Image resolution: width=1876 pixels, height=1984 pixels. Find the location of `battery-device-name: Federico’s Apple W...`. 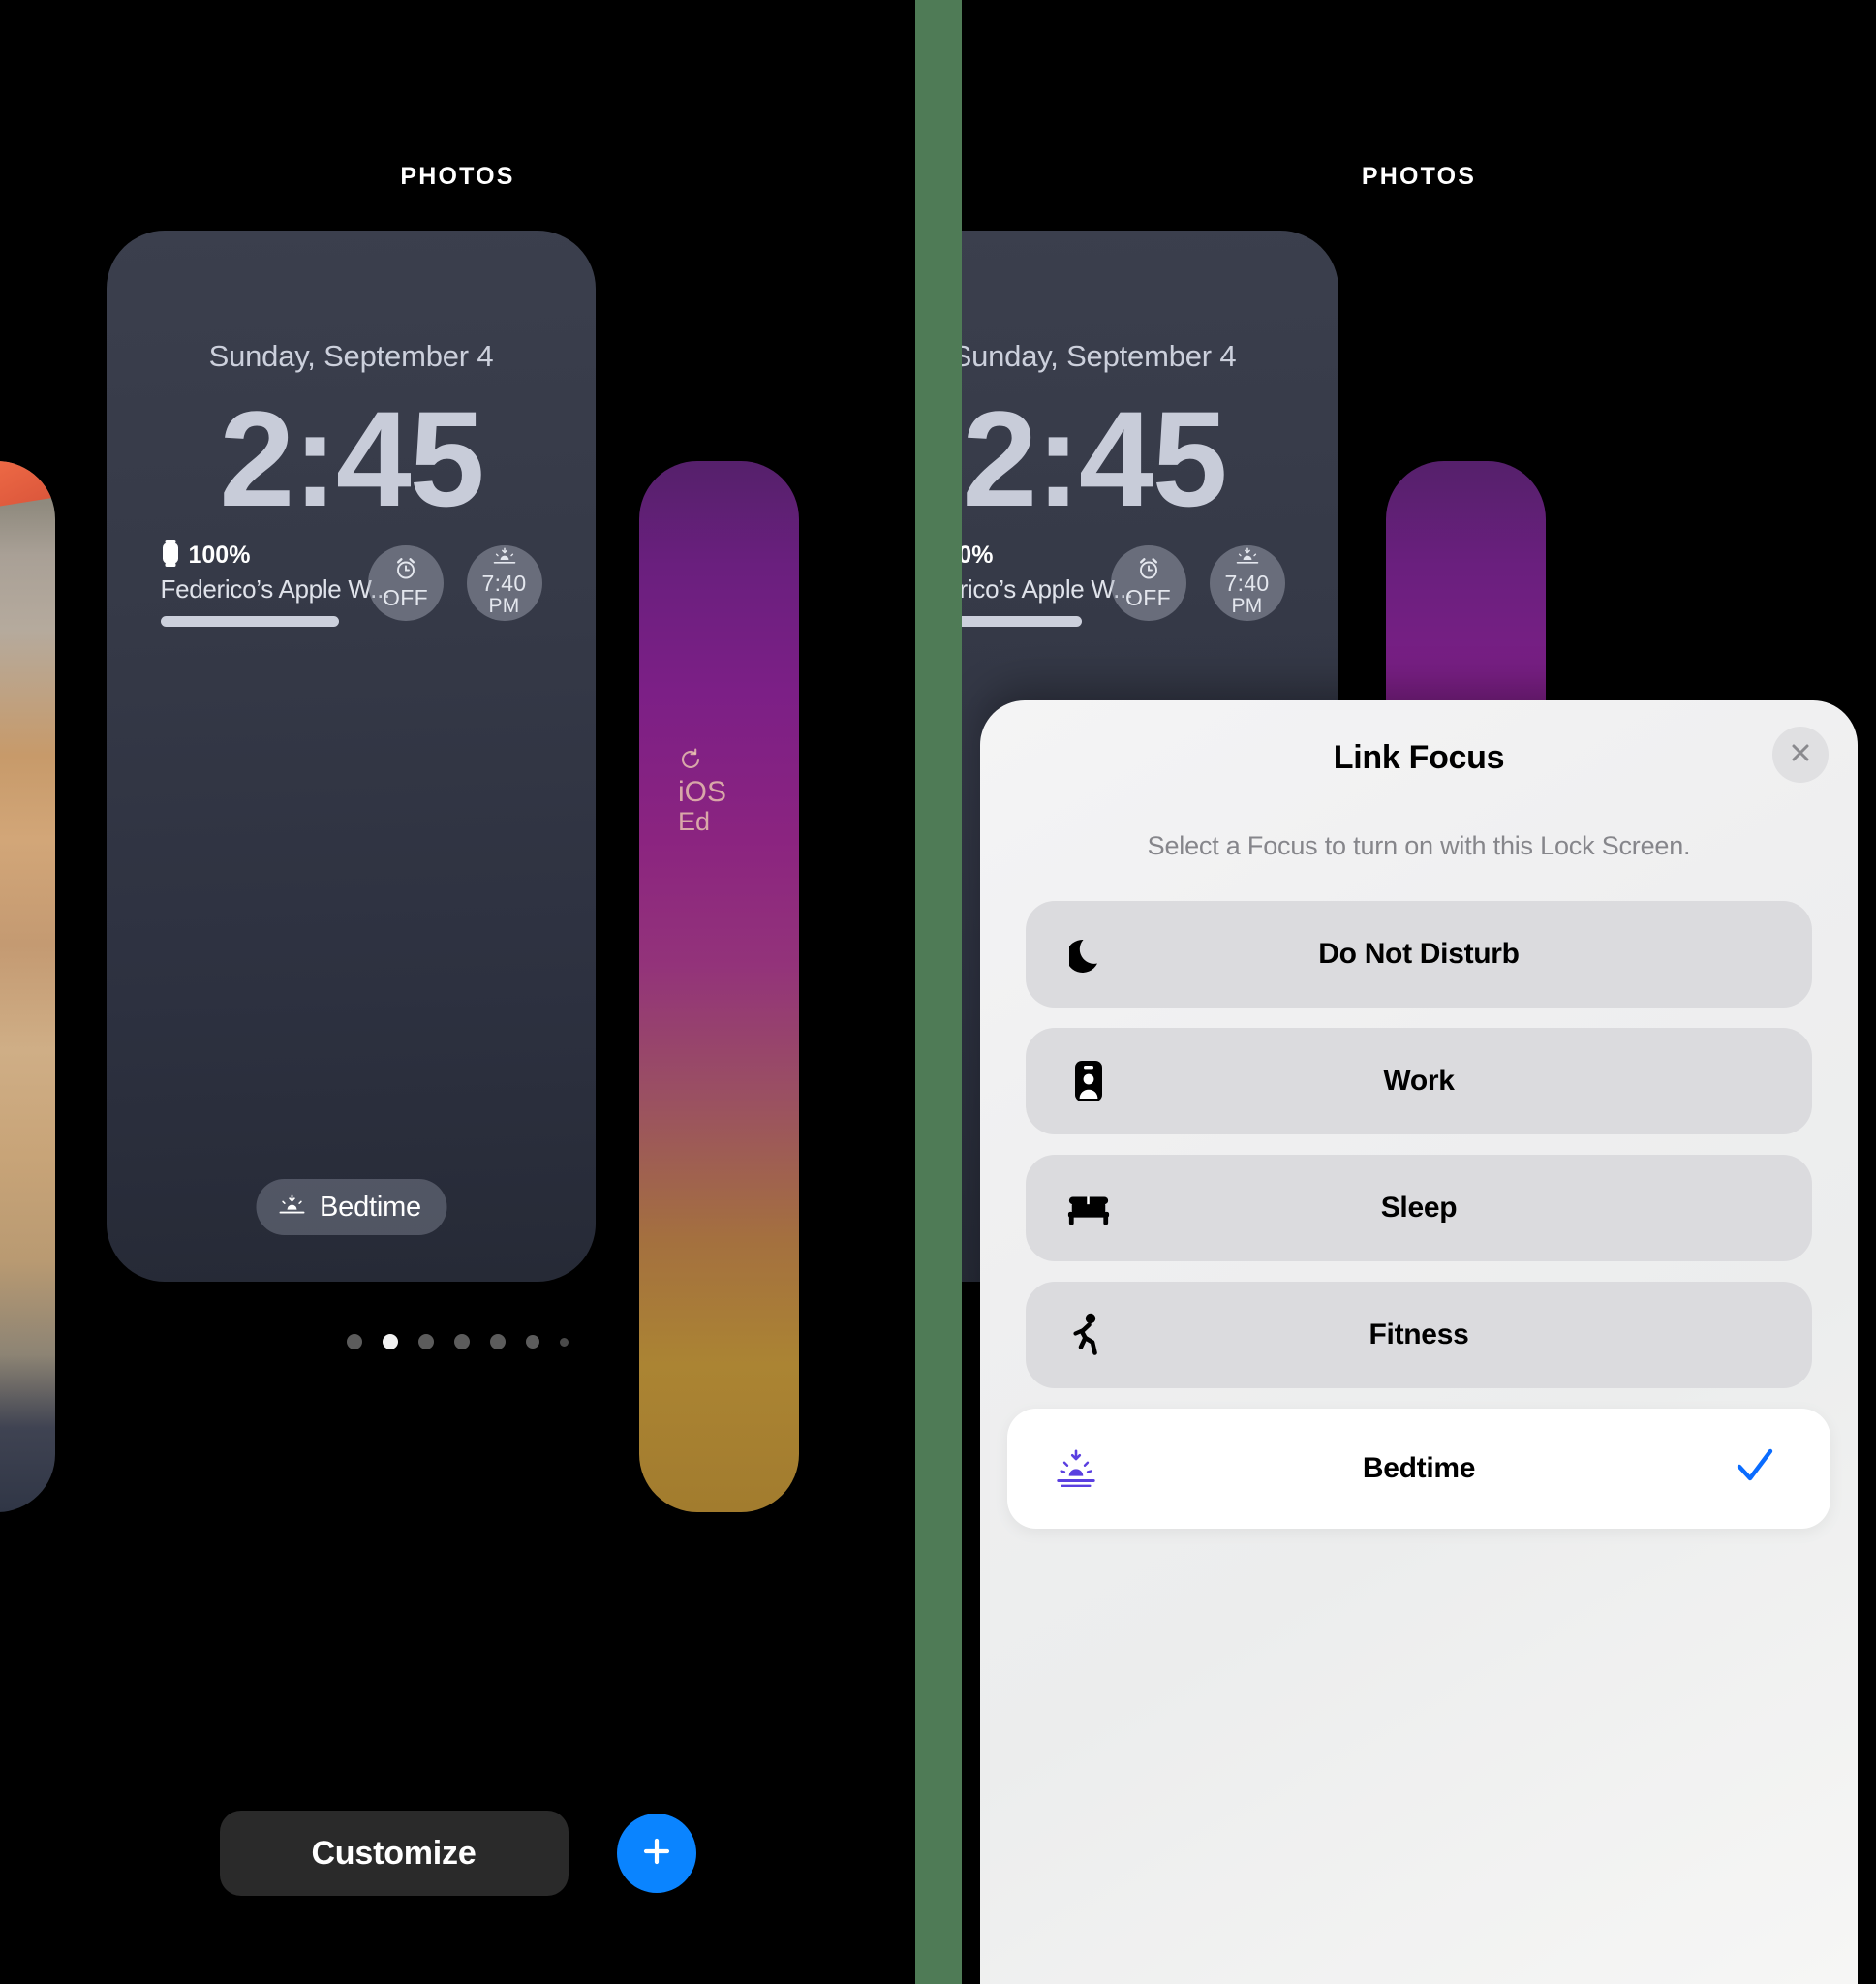

battery-device-name: Federico’s Apple W... is located at coordinates (275, 589).